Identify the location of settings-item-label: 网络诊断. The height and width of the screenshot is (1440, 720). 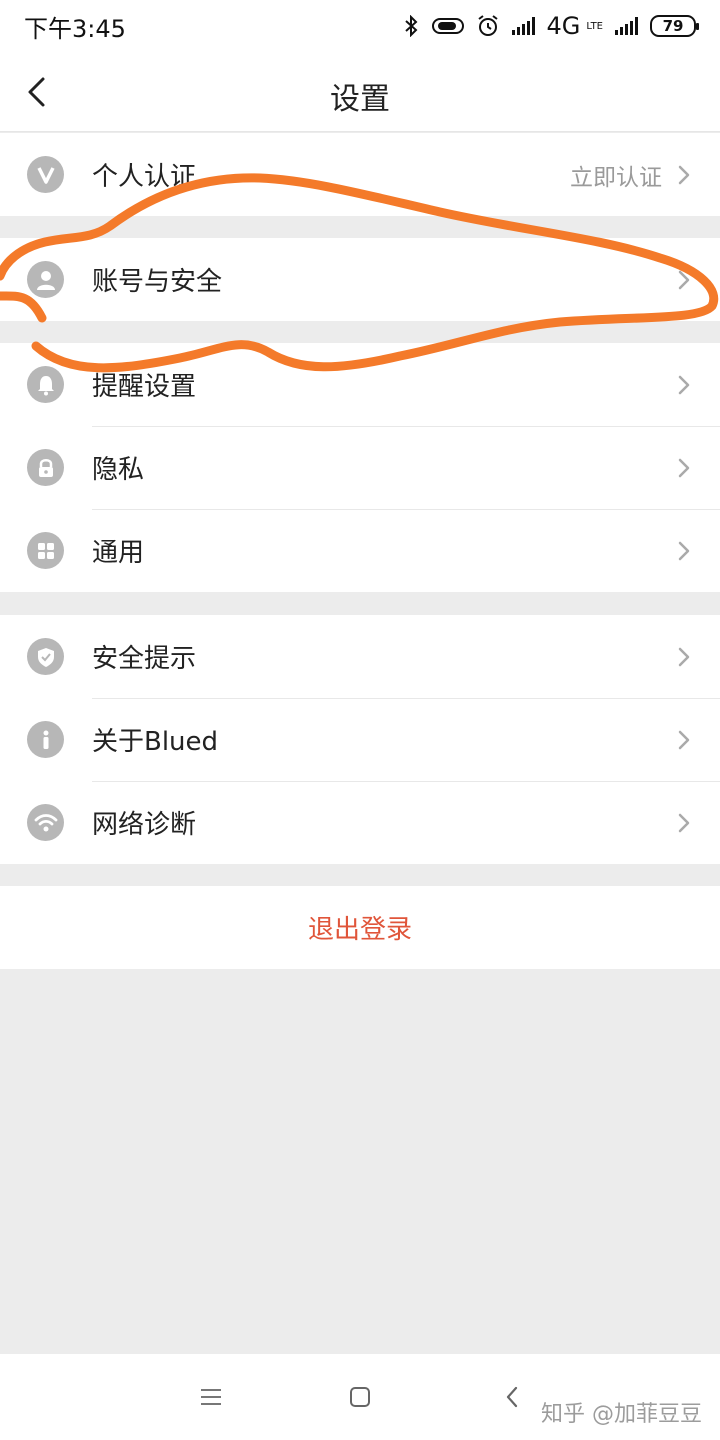
(144, 825).